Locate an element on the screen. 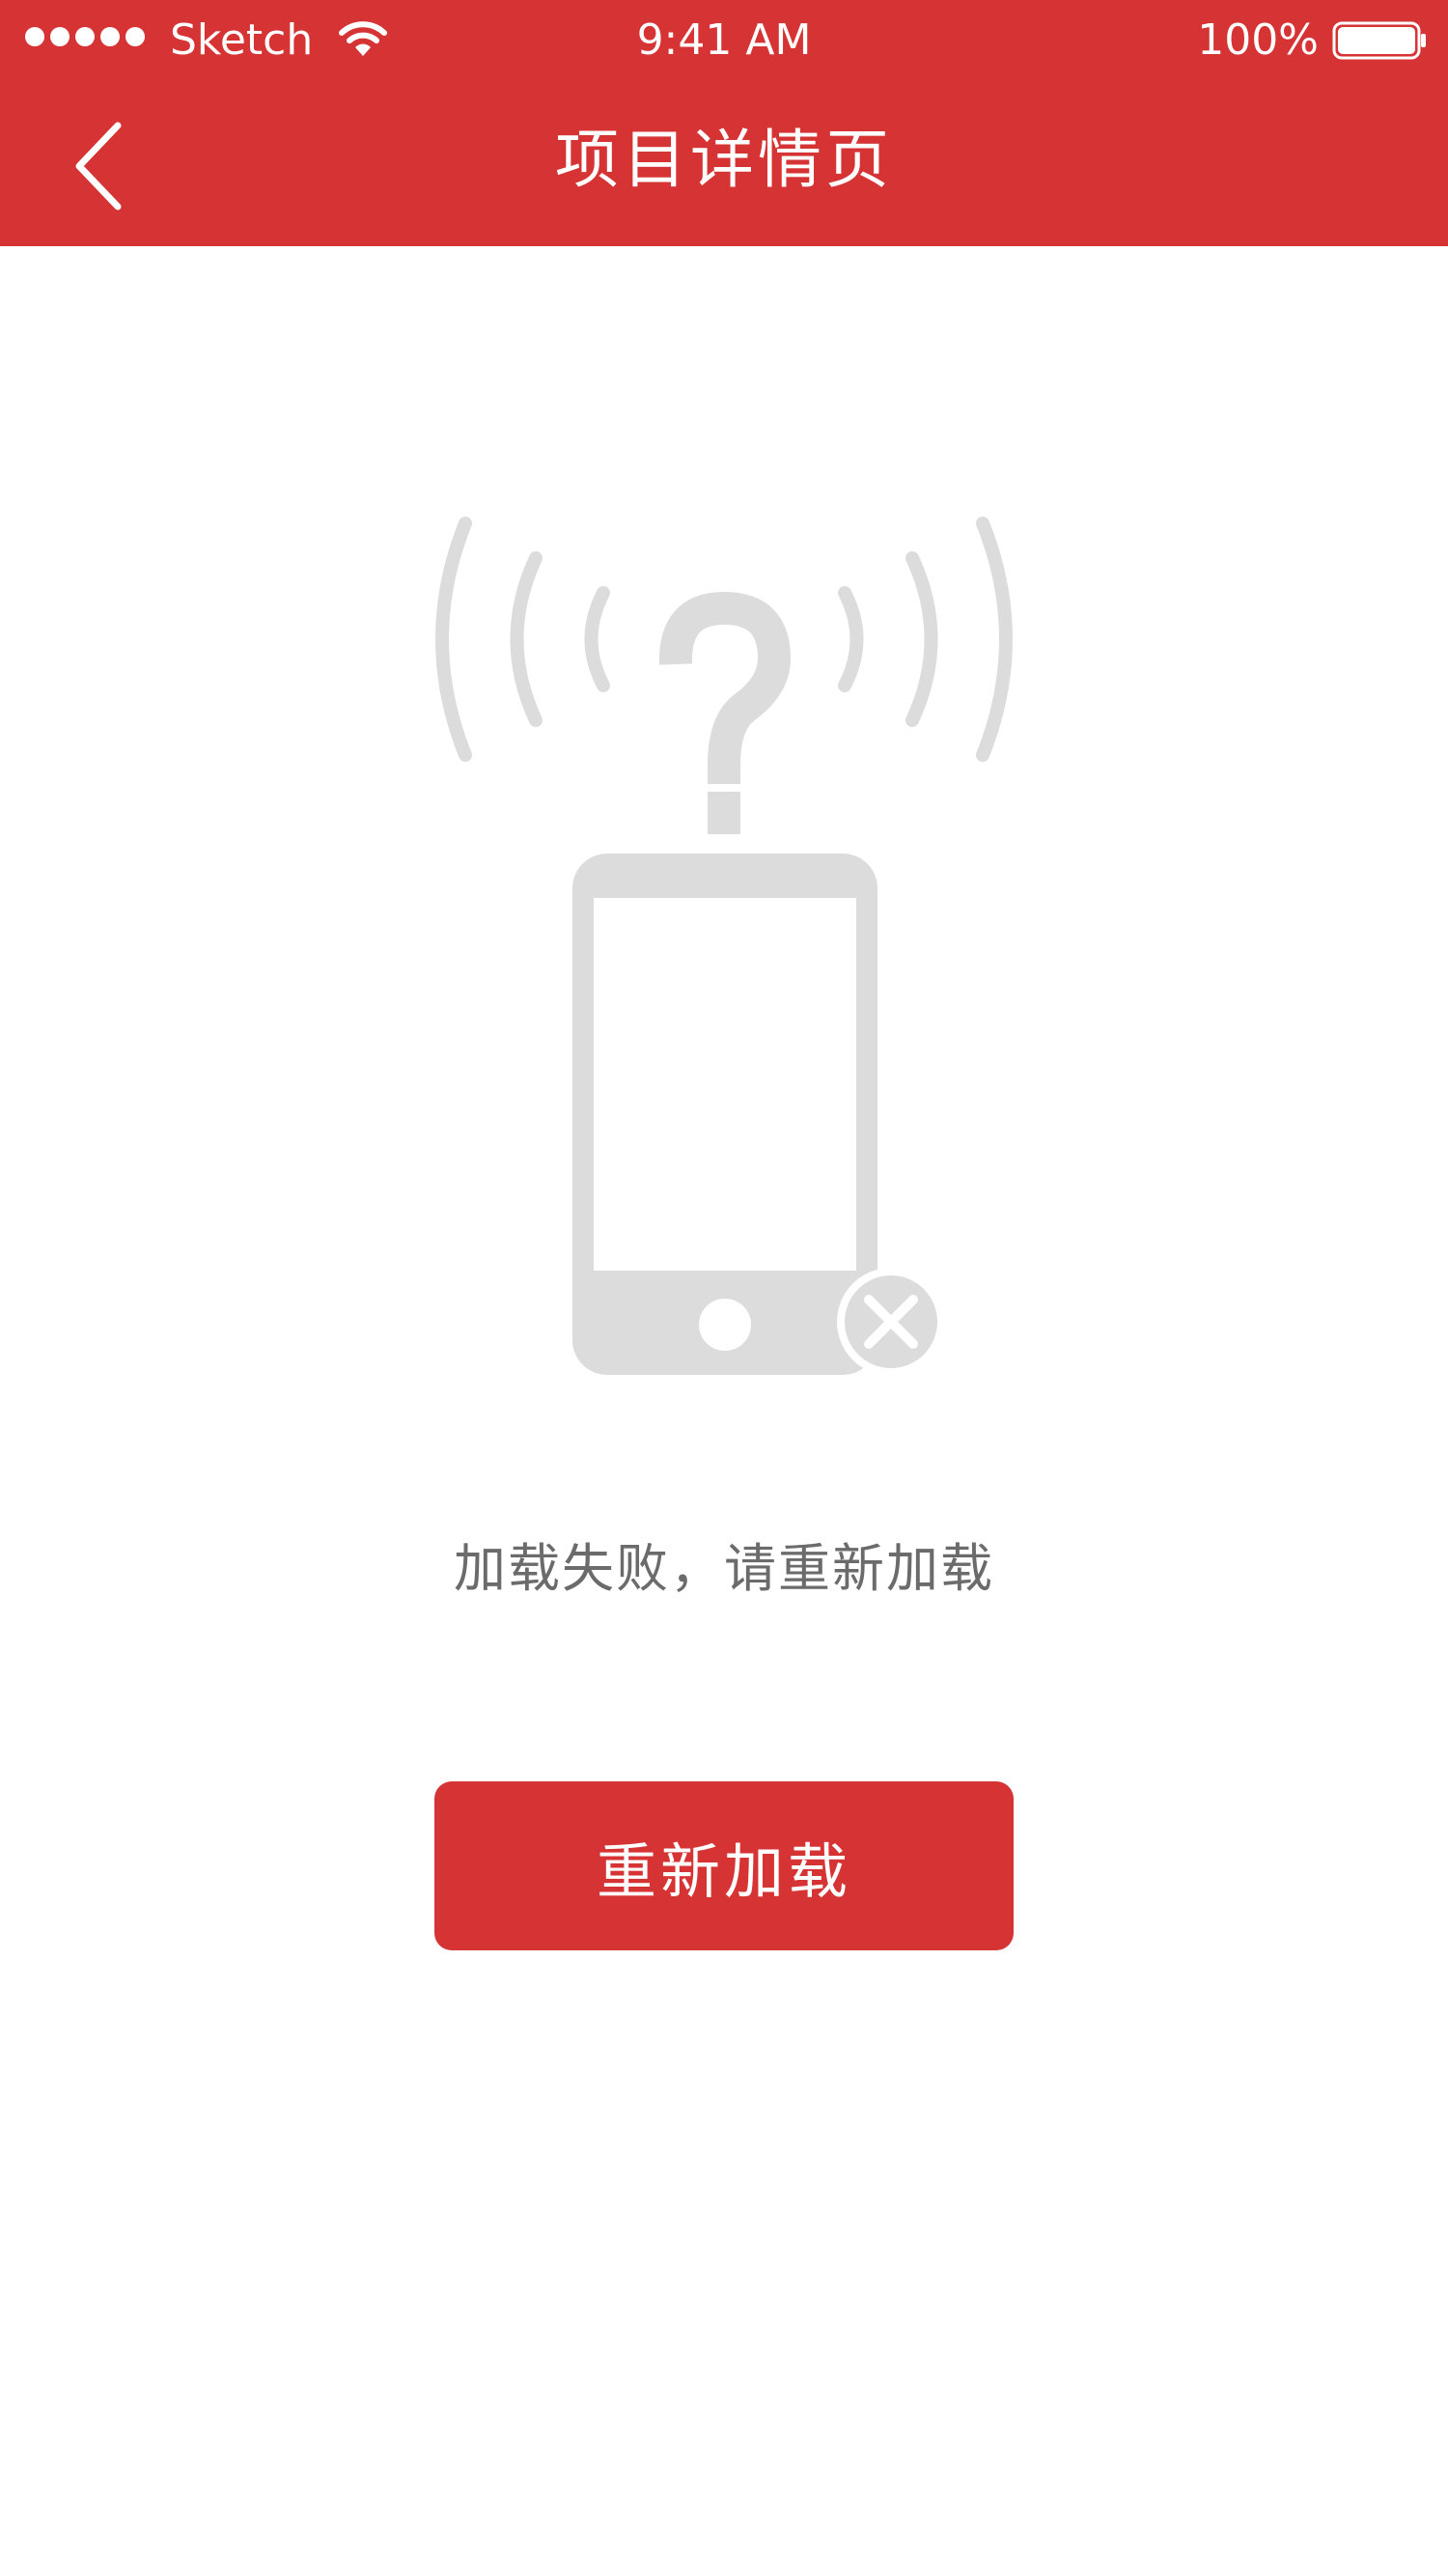 The height and width of the screenshot is (2576, 1448). reload-button: 重新加载 is located at coordinates (724, 1866).